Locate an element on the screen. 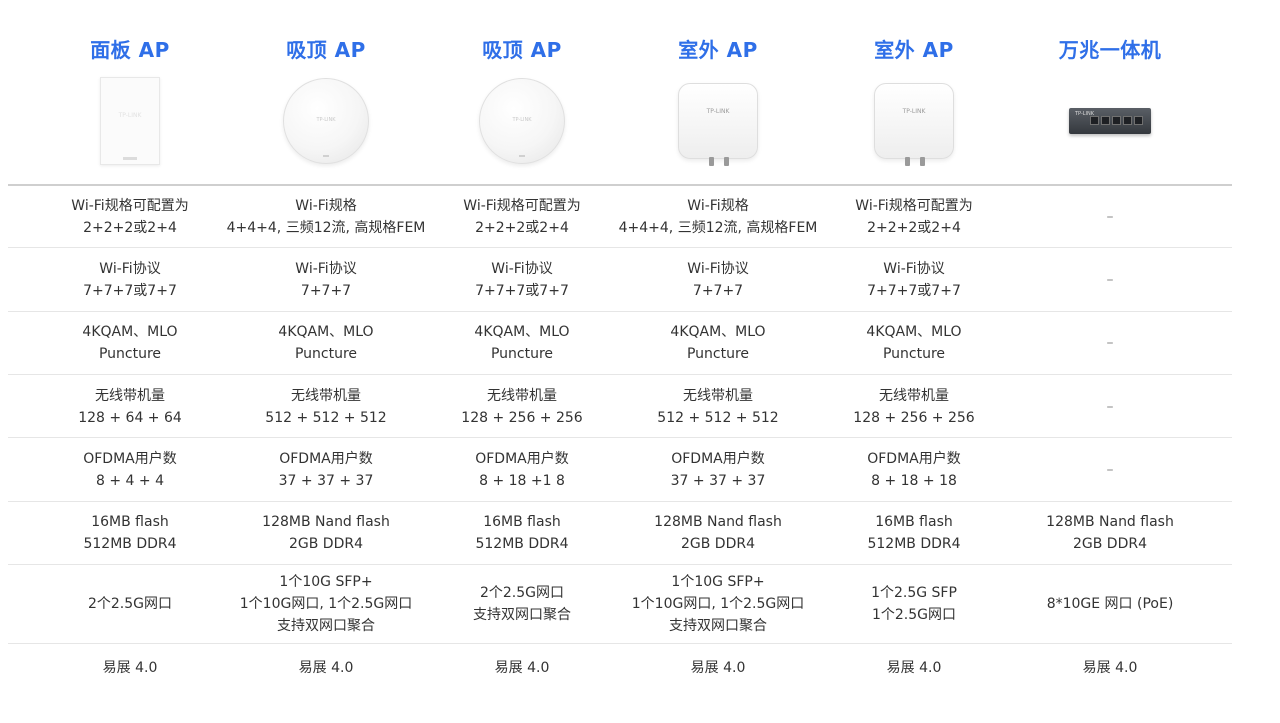 Image resolution: width=1280 pixels, height=723 pixels. product-header: 面板 AP TP-LINK is located at coordinates (130, 92).